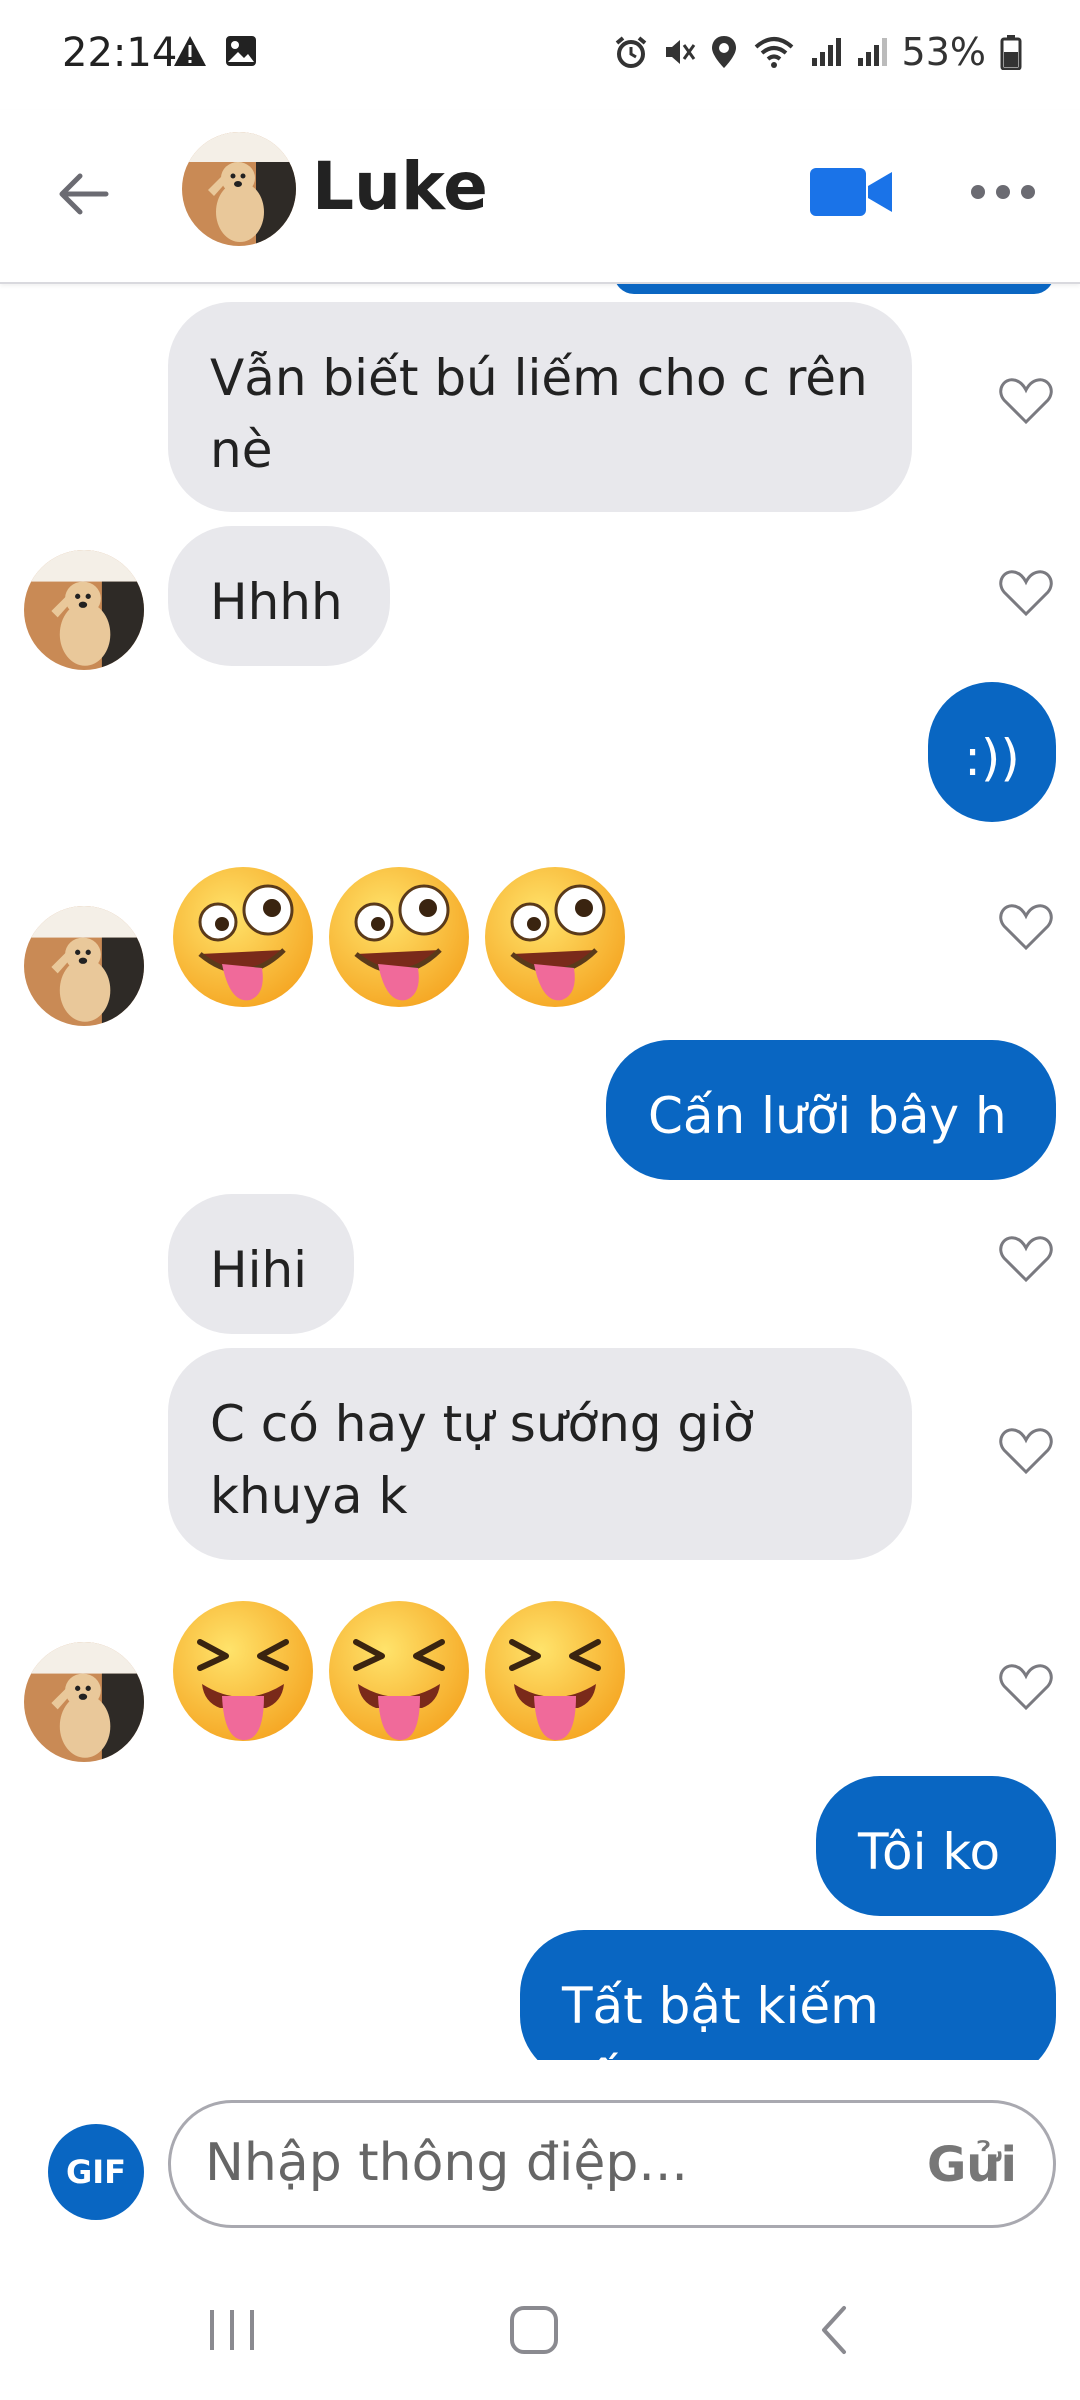  I want to click on outgoing-bubble-partial, so click(834, 289).